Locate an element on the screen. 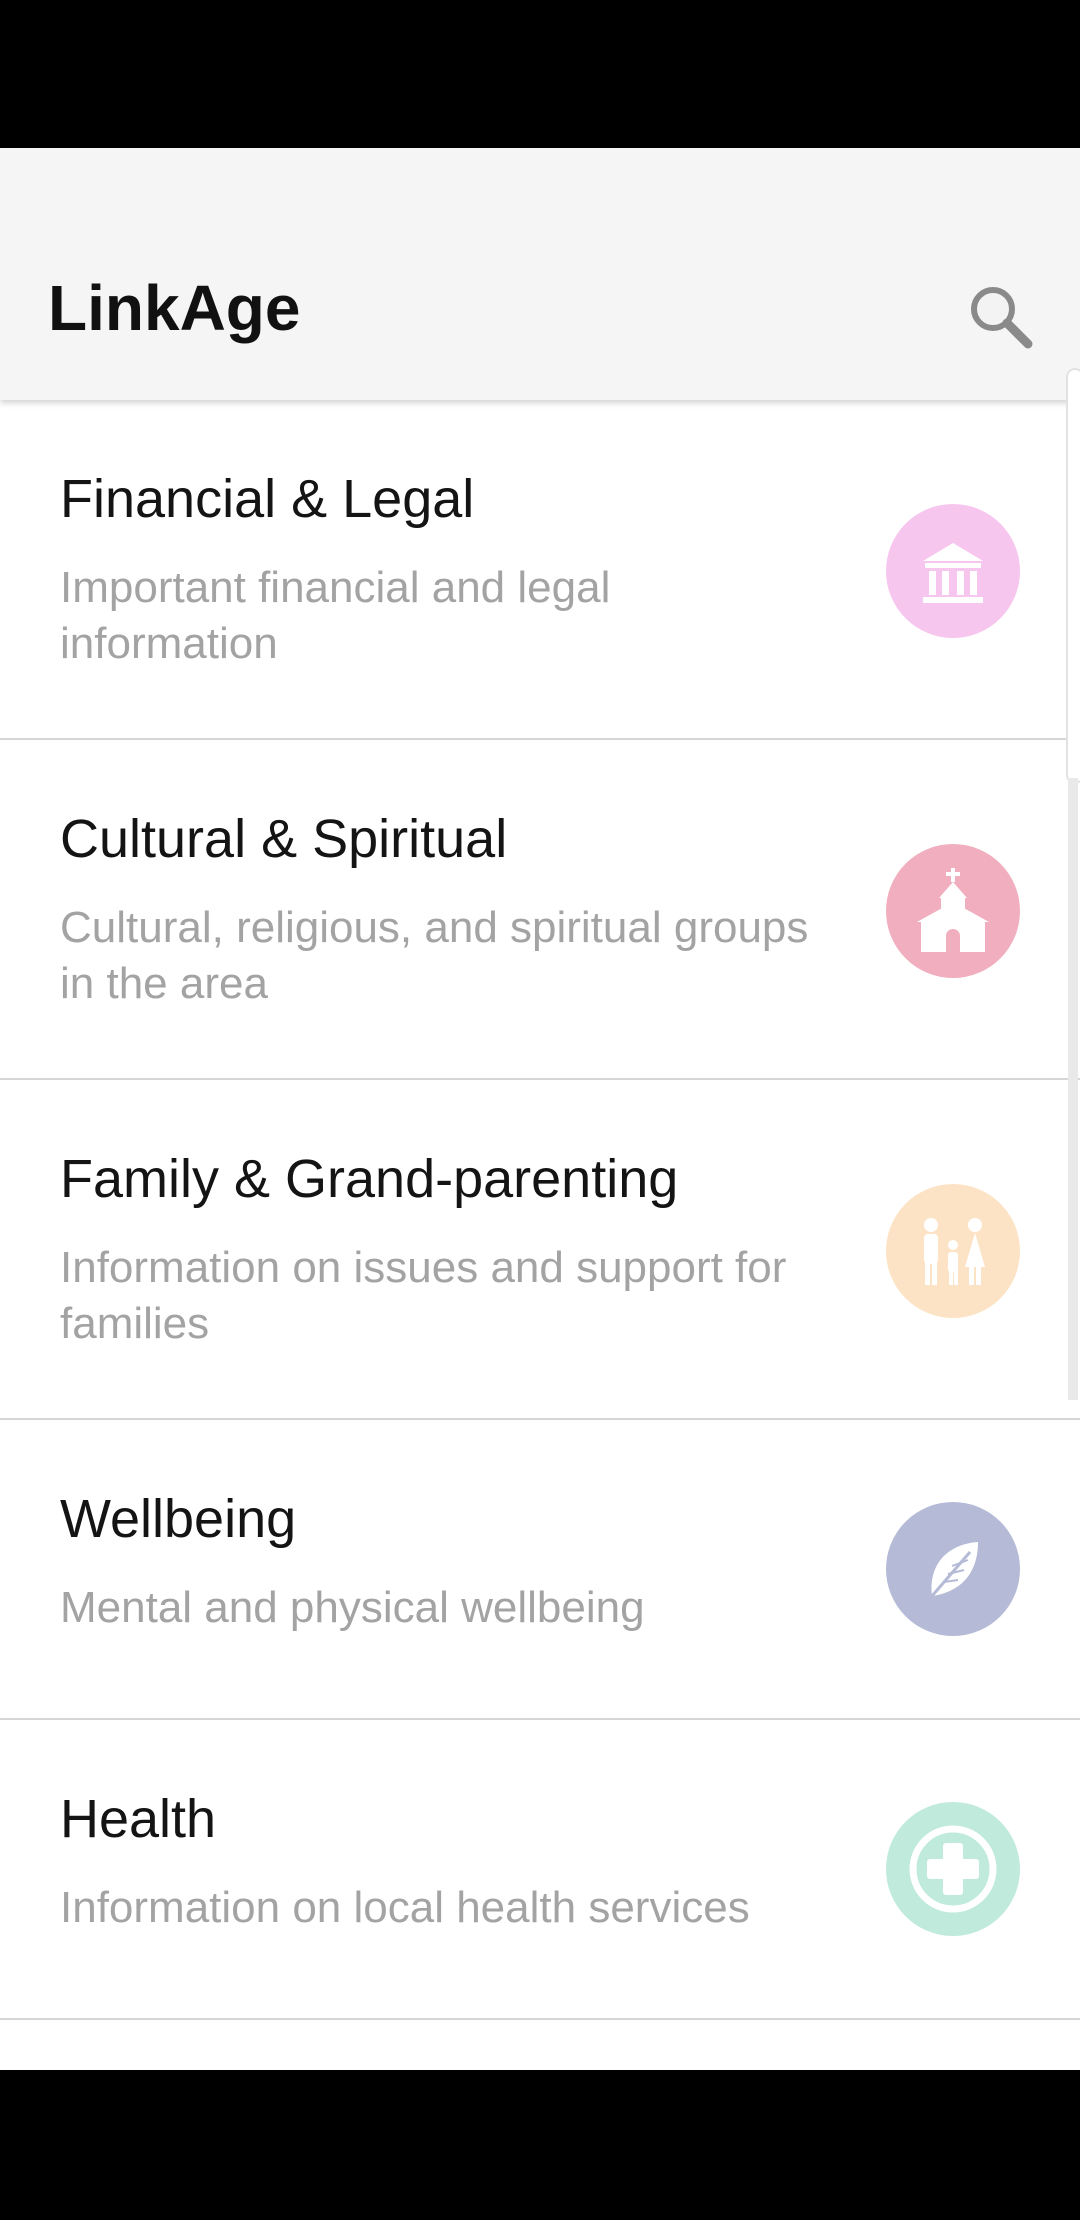 This screenshot has width=1080, height=2220. list-item-wellbeing: Wellbeing Mental and physical wellbeing is located at coordinates (540, 1570).